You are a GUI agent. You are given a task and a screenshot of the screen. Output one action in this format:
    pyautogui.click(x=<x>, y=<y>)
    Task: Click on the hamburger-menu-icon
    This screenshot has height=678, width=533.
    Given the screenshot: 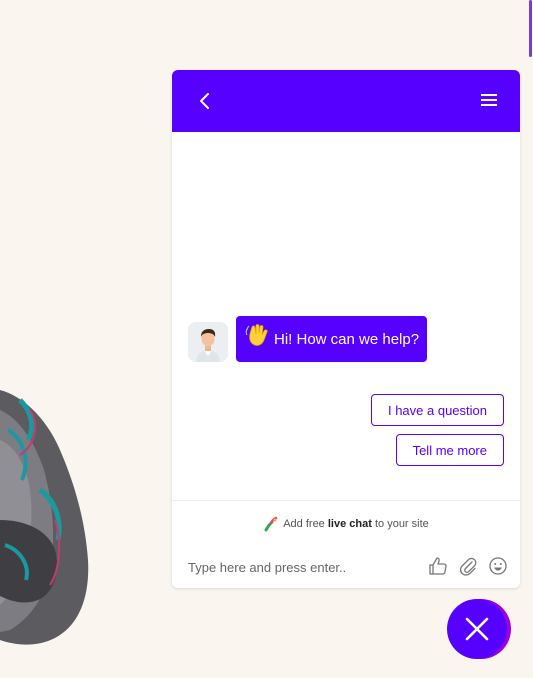 What is the action you would take?
    pyautogui.click(x=489, y=100)
    